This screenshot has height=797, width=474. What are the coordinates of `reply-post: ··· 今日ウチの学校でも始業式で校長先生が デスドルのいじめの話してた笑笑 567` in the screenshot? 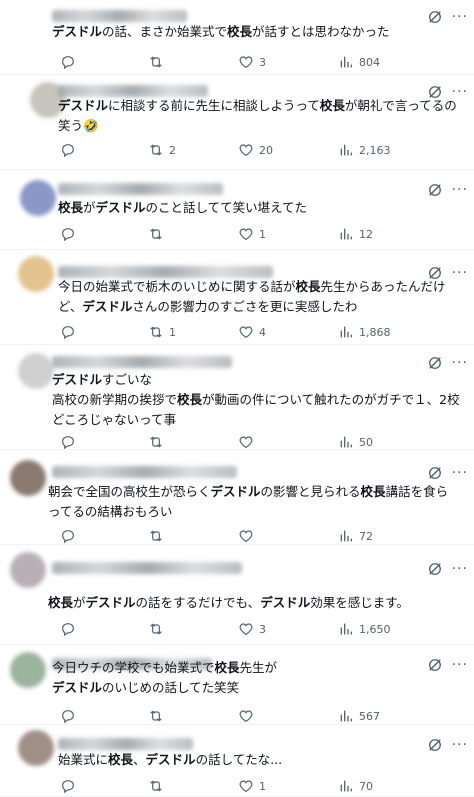 It's located at (237, 685).